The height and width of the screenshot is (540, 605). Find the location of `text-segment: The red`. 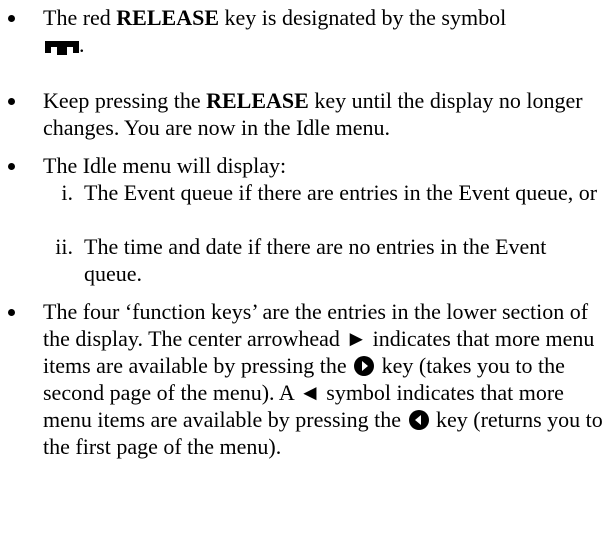

text-segment: The red is located at coordinates (80, 17).